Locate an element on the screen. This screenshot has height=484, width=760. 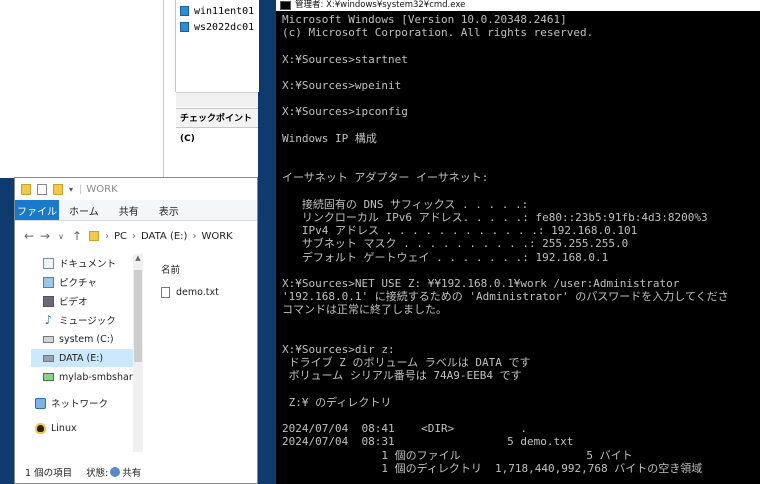
console-line: デフォルト ゲートウェイ . . . . . . .: 192.168.0.1 is located at coordinates (445, 257).